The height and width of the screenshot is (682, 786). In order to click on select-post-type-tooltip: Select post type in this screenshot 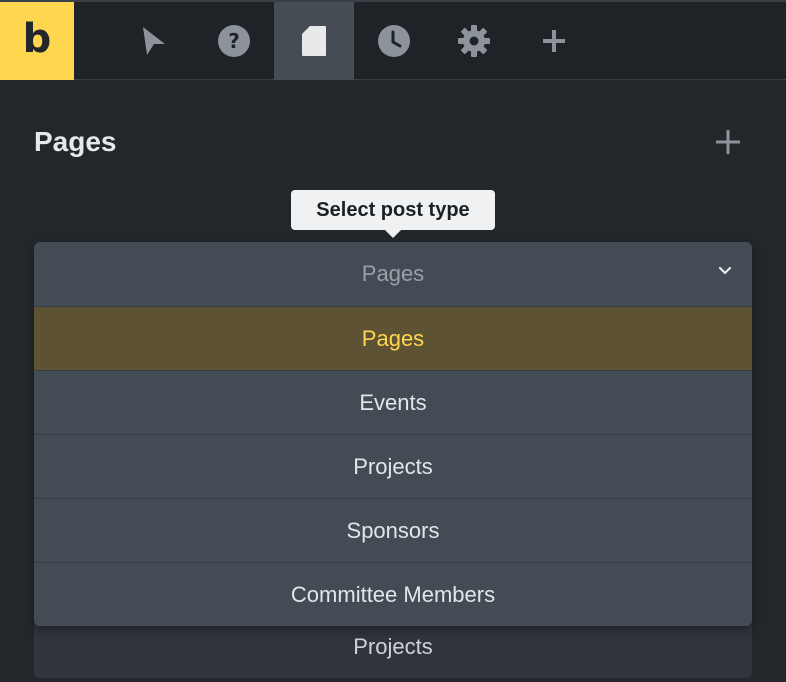, I will do `click(393, 214)`.